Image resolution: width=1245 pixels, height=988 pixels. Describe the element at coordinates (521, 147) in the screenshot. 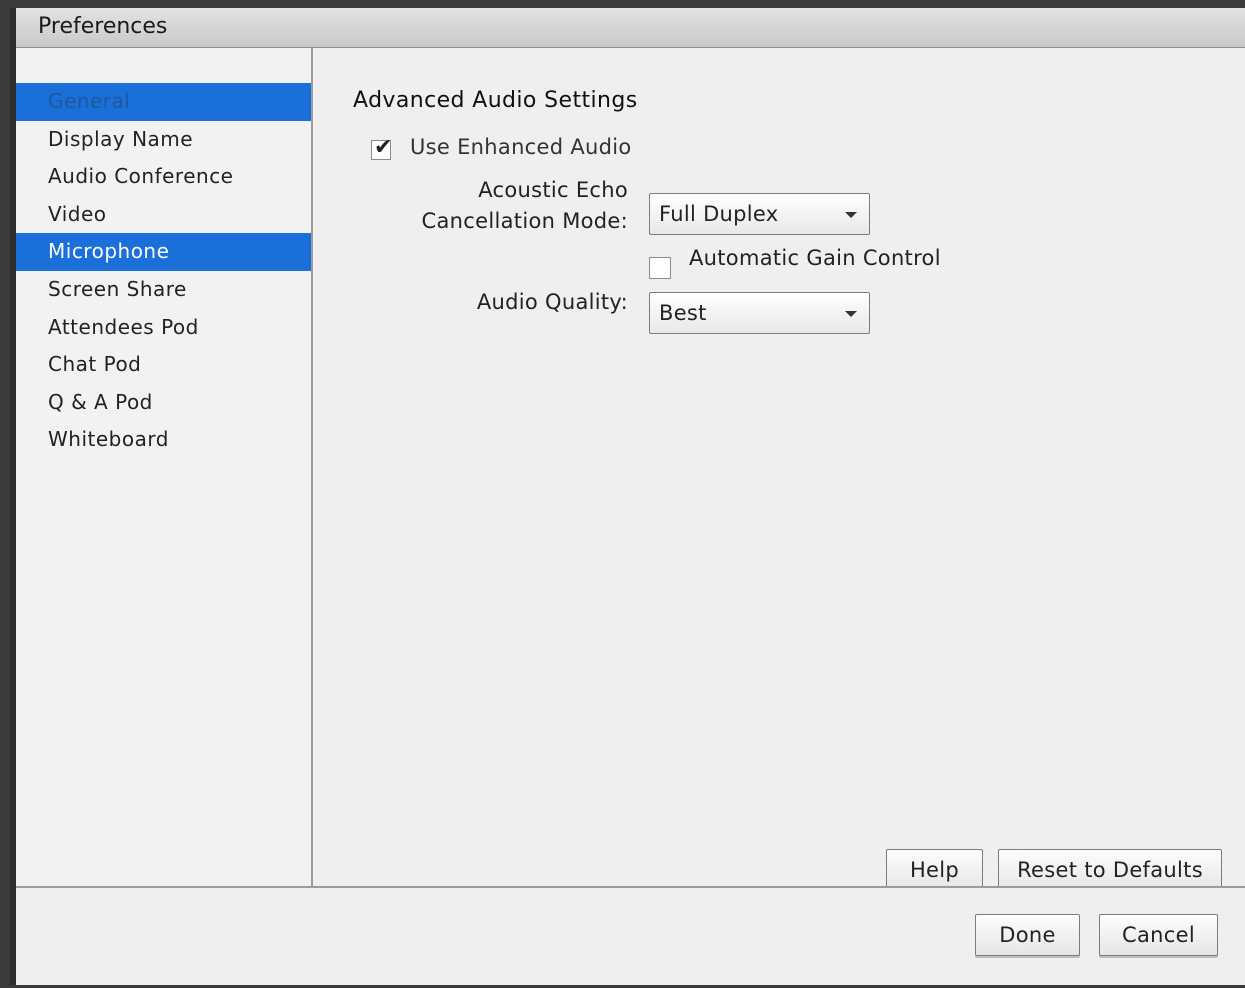

I see `enhanced-audio-label: Use Enhanced Audio` at that location.